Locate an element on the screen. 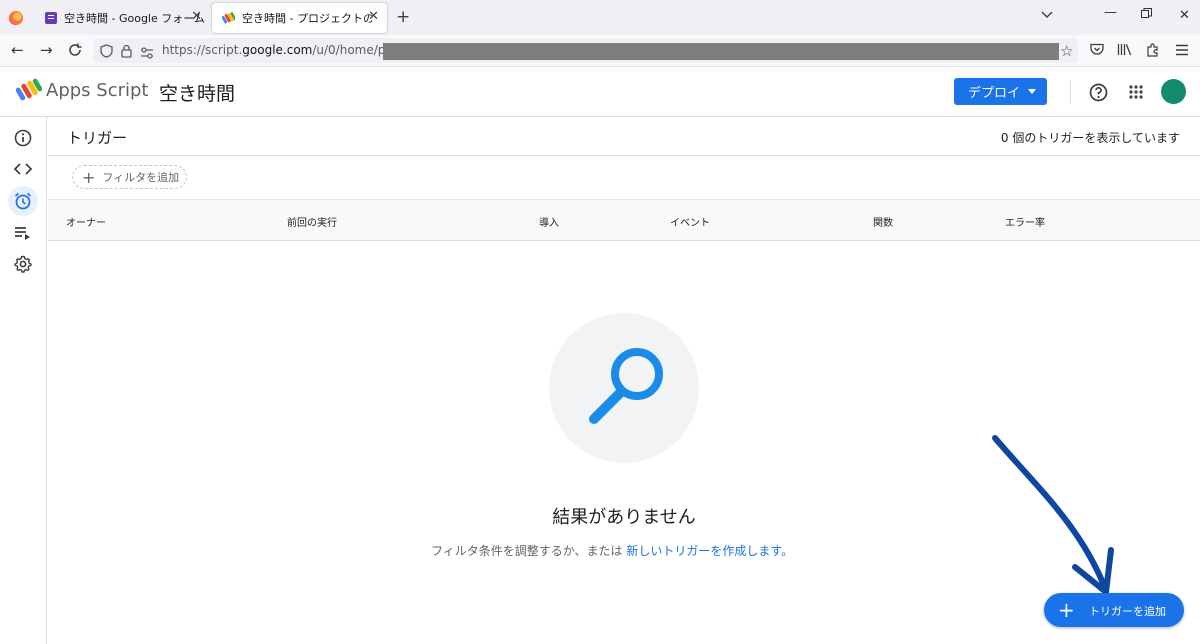  sidebar-item-editor is located at coordinates (23, 169).